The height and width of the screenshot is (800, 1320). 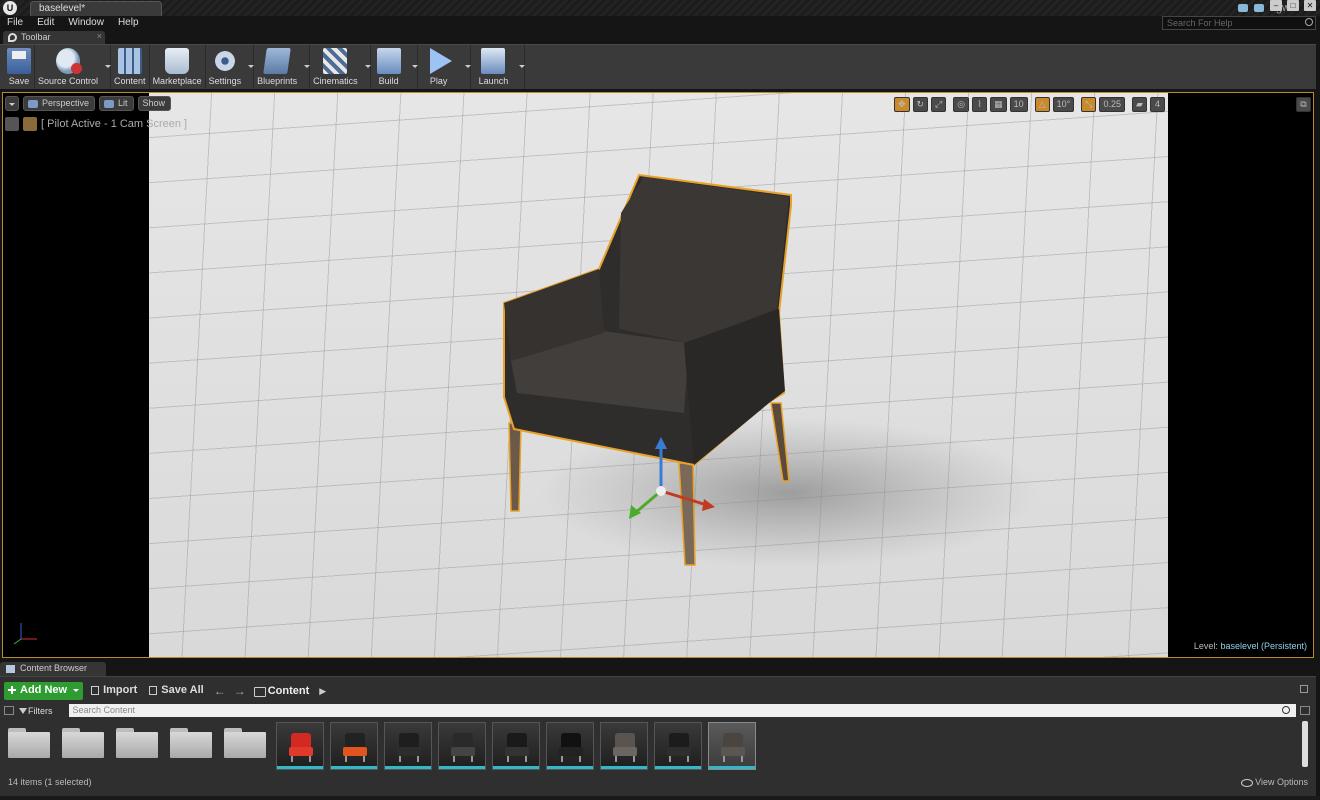 I want to click on search-content-input: Search Content, so click(x=682, y=710).